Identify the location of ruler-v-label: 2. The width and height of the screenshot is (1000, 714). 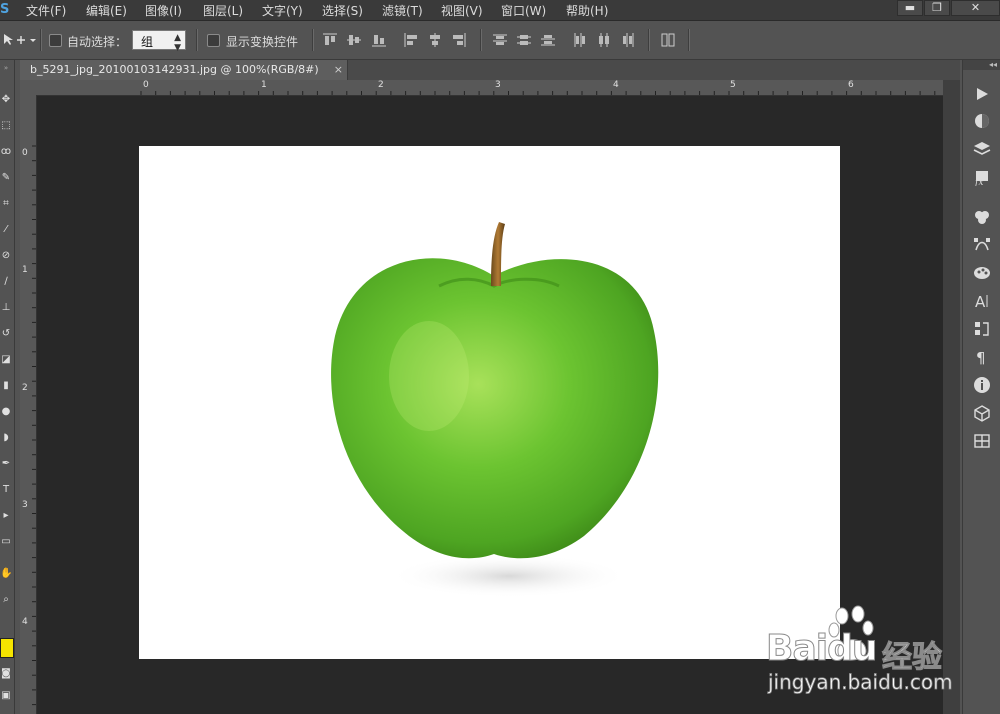
(25, 388).